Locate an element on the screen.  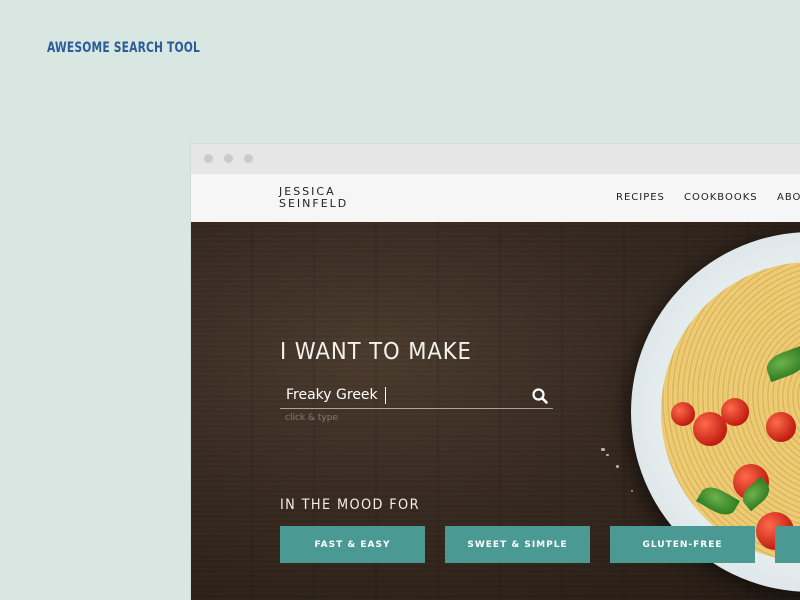
mood-button-sweet-simple: SWEET & SIMPLE is located at coordinates (517, 544).